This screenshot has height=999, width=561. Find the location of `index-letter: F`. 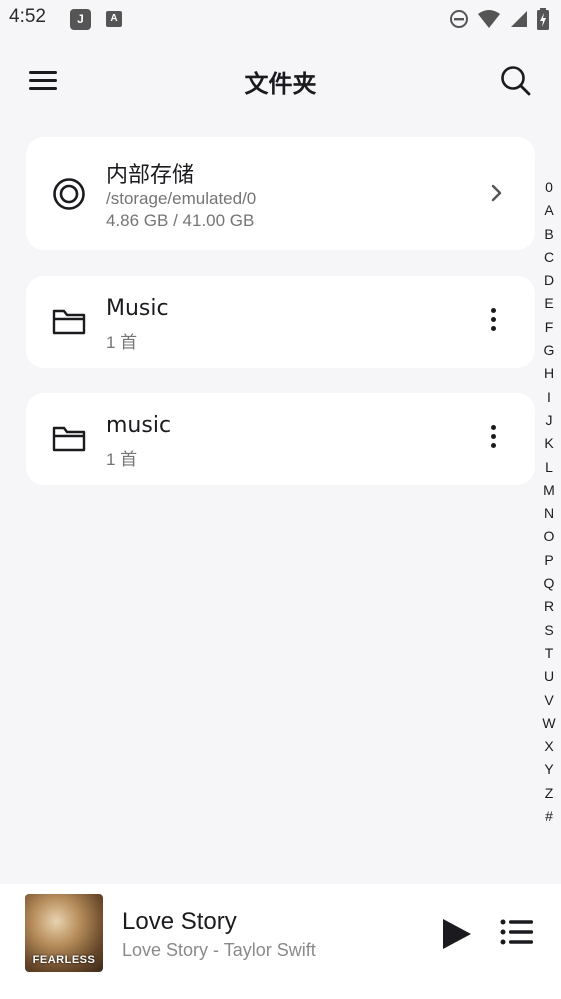

index-letter: F is located at coordinates (549, 327).